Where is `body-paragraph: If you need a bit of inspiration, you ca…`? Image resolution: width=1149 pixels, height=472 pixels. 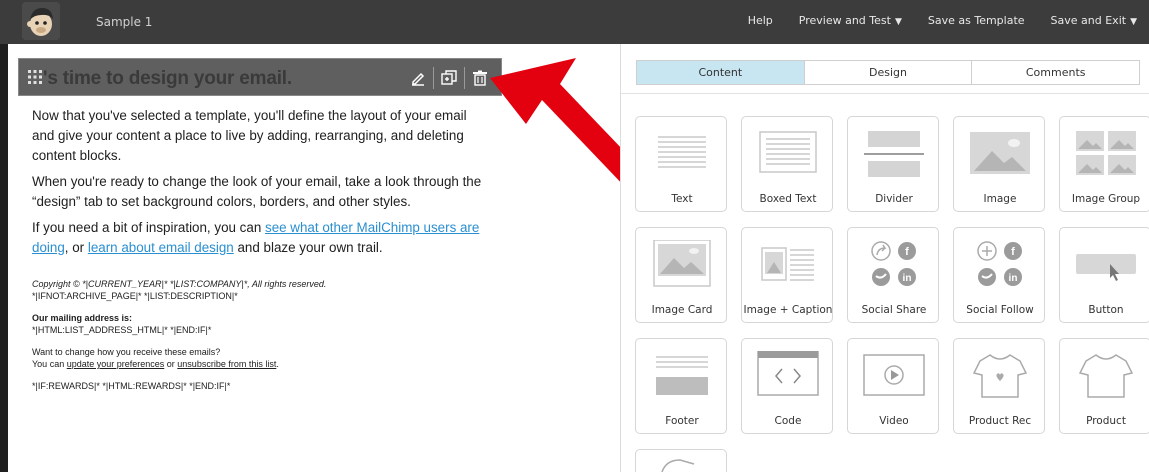
body-paragraph: If you need a bit of inspiration, you ca… is located at coordinates (257, 238).